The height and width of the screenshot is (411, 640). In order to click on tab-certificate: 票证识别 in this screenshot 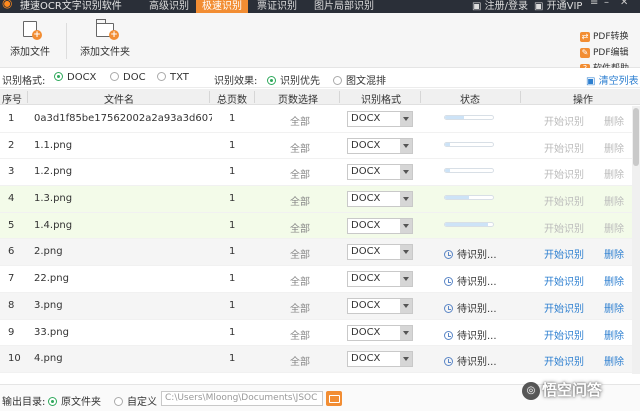, I will do `click(277, 6)`.